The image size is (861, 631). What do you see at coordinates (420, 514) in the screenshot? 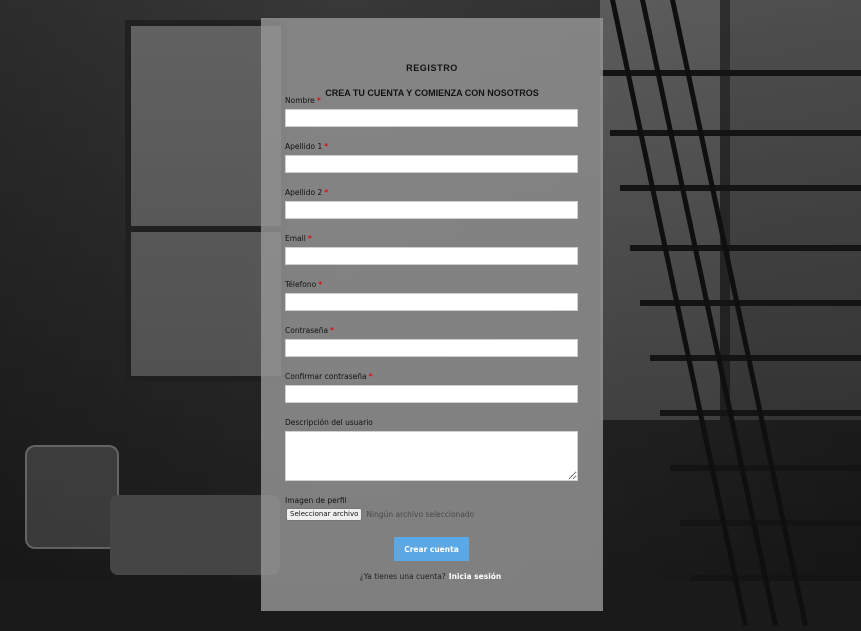
I see `file-status-text: Ningún archivo seleccionado` at bounding box center [420, 514].